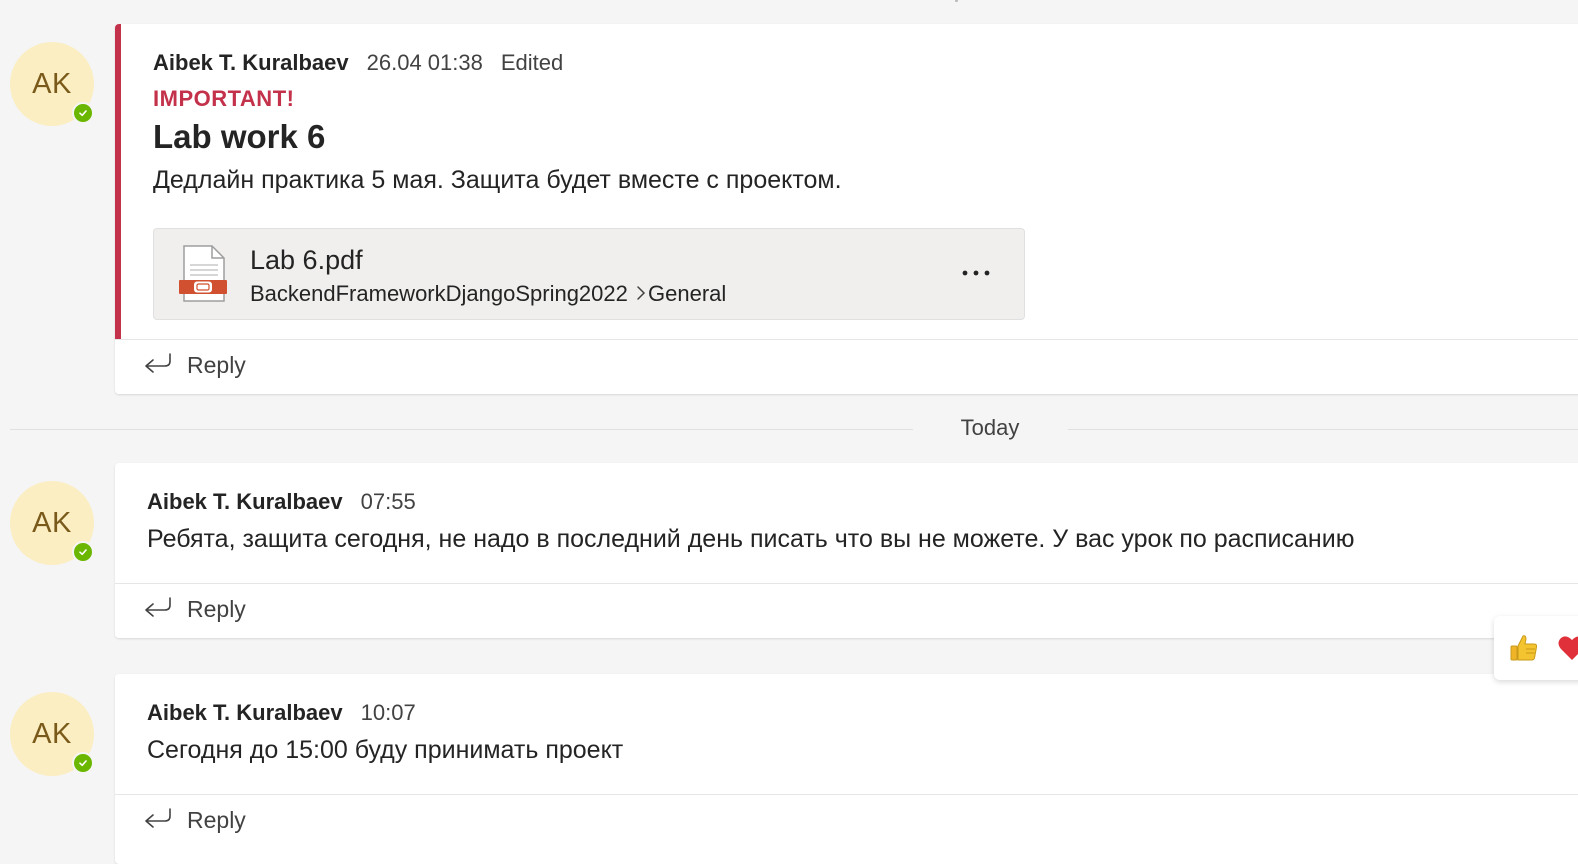 The height and width of the screenshot is (864, 1578). I want to click on attachment-location: BackendFrameworkDjangoSpring2022 General, so click(488, 294).